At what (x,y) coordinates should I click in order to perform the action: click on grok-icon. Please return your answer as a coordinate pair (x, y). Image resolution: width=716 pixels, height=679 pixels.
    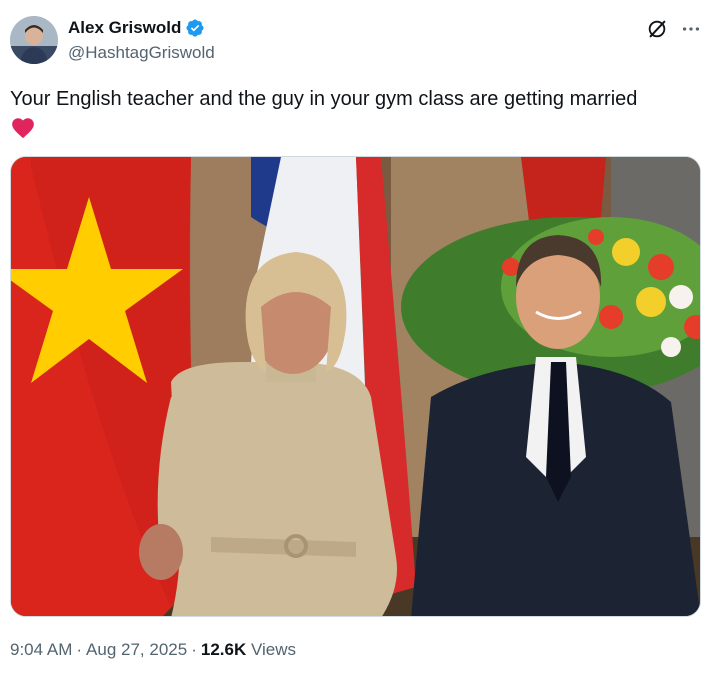
    Looking at the image, I should click on (657, 29).